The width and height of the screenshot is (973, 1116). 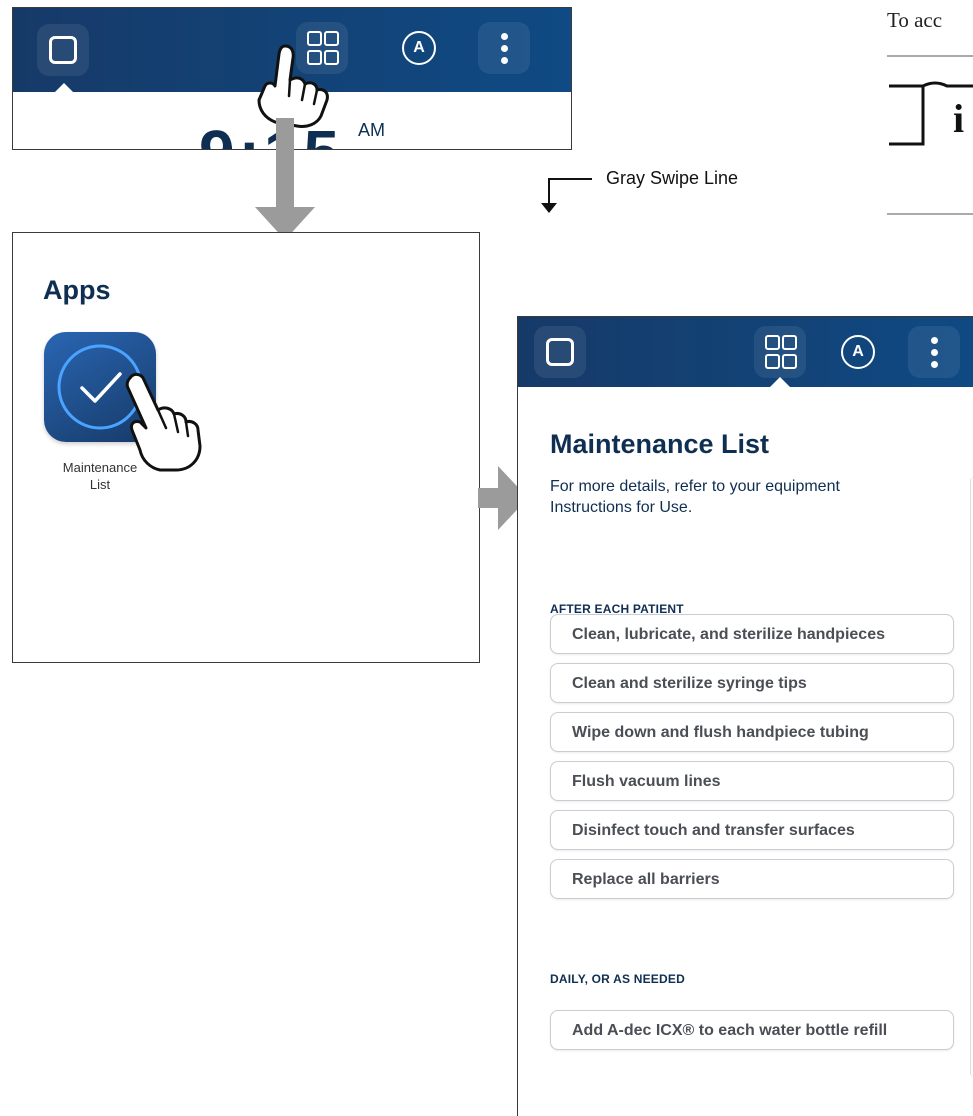 I want to click on list-item: Flush vacuum lines, so click(x=752, y=781).